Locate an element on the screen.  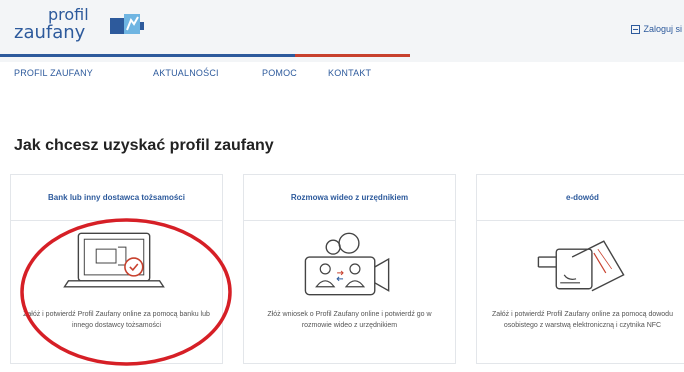
nav-item-kontakt: KONTAKT is located at coordinates (349, 73).